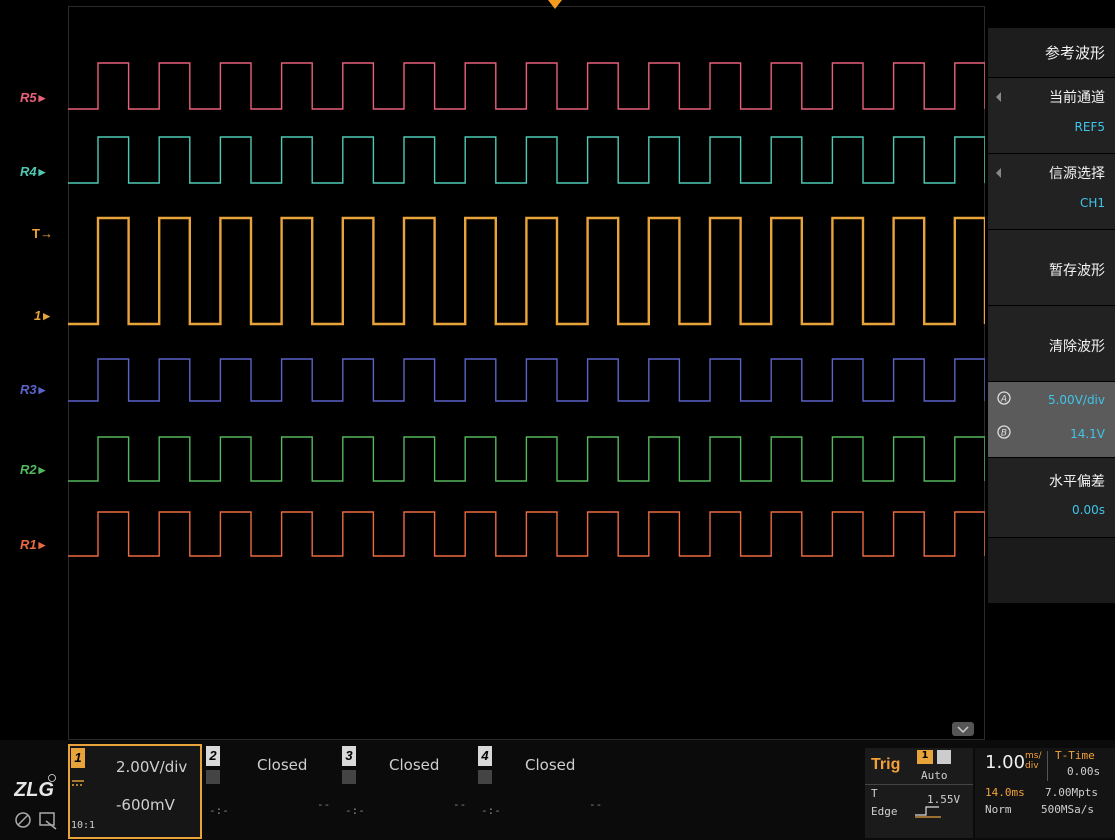 The width and height of the screenshot is (1115, 840). I want to click on timebase-divider, so click(1047, 766).